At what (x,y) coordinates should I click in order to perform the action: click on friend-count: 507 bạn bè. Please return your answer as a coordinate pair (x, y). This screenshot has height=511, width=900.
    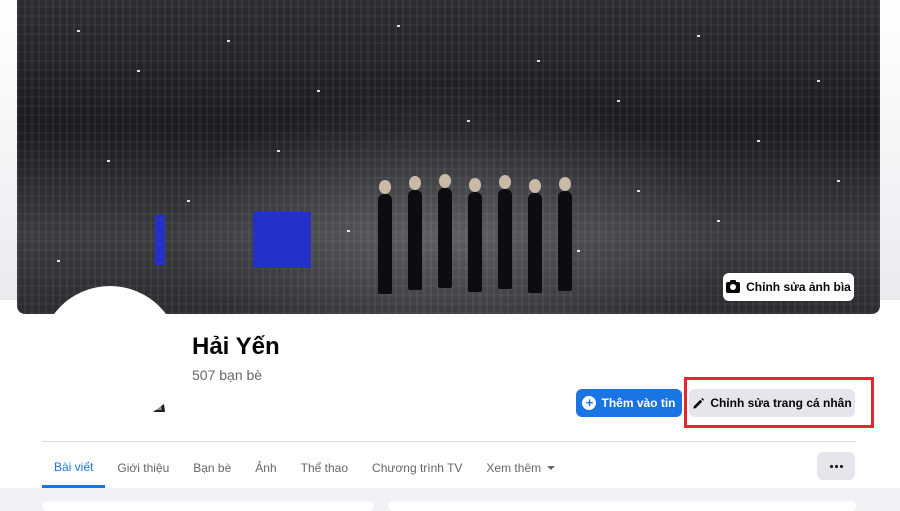
    Looking at the image, I should click on (227, 375).